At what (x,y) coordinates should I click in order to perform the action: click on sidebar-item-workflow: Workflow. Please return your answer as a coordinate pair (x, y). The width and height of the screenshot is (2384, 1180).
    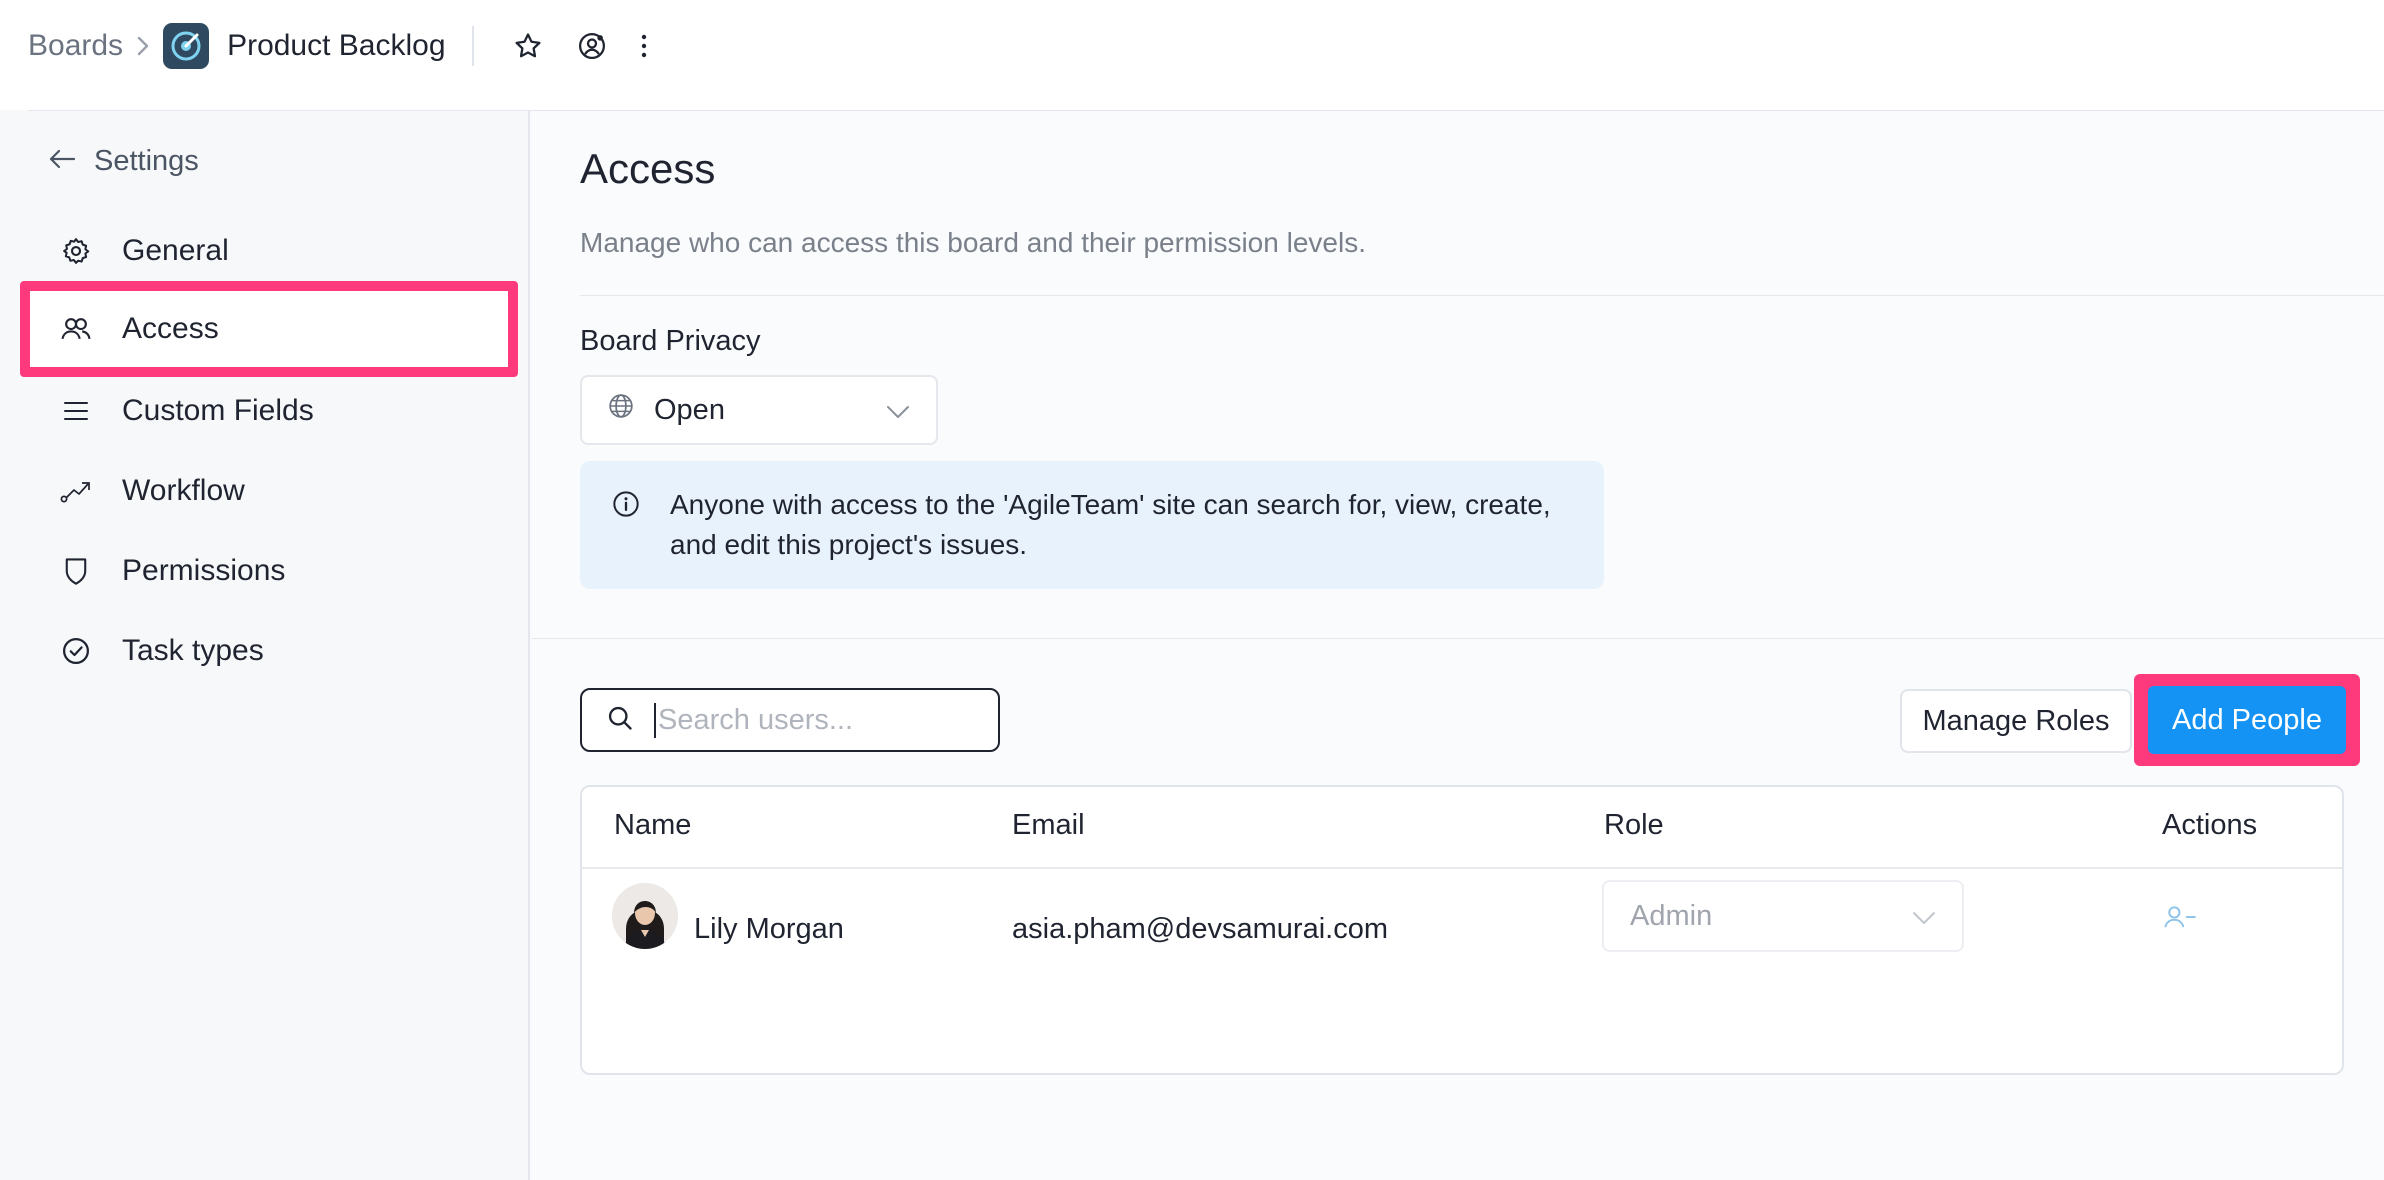
    Looking at the image, I should click on (269, 491).